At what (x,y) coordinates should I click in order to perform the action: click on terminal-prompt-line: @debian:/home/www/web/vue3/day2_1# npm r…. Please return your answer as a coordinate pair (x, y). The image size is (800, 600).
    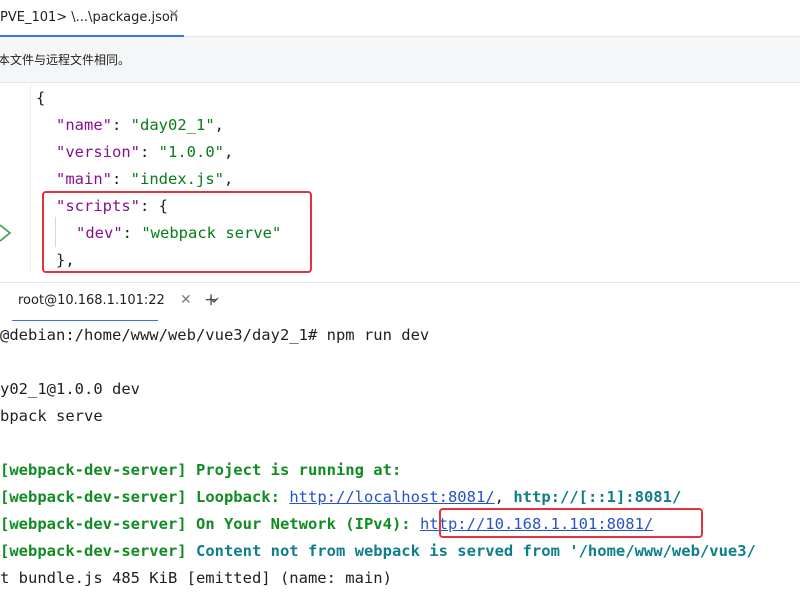
    Looking at the image, I should click on (215, 335).